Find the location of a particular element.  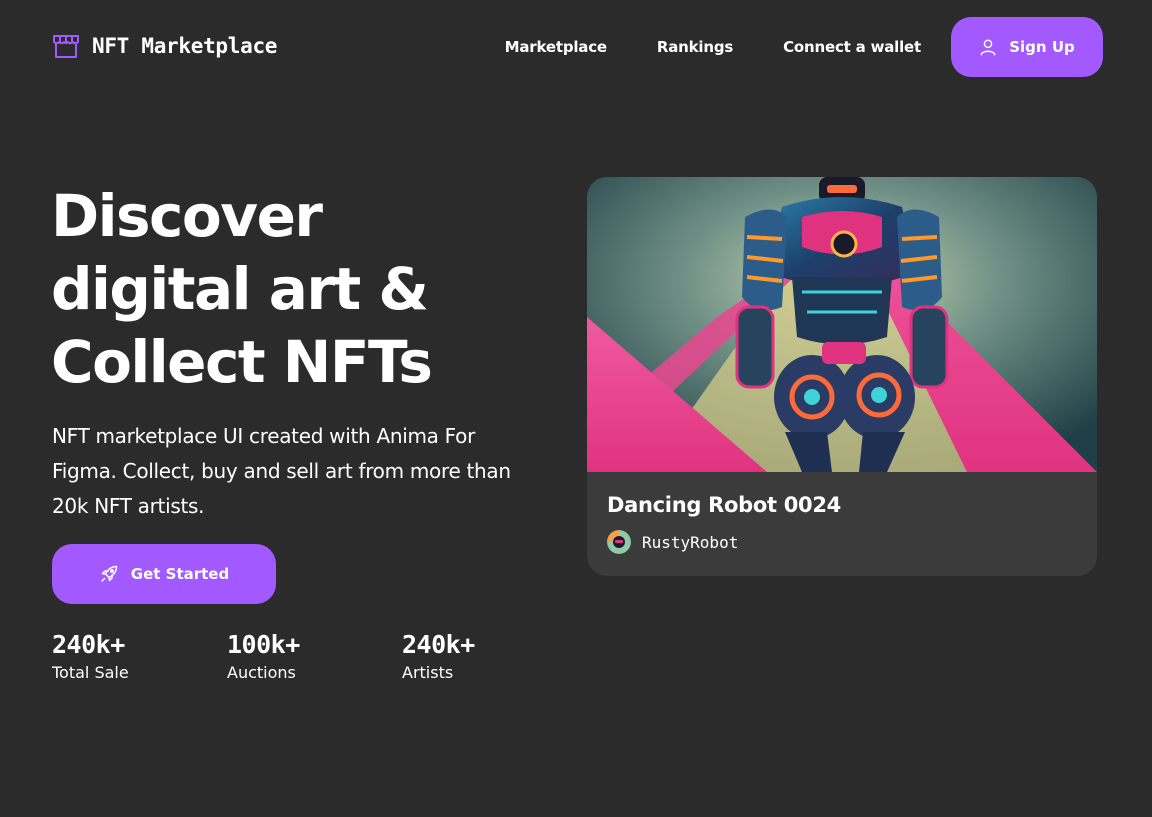

artist-info: RustyRobot is located at coordinates (672, 542).